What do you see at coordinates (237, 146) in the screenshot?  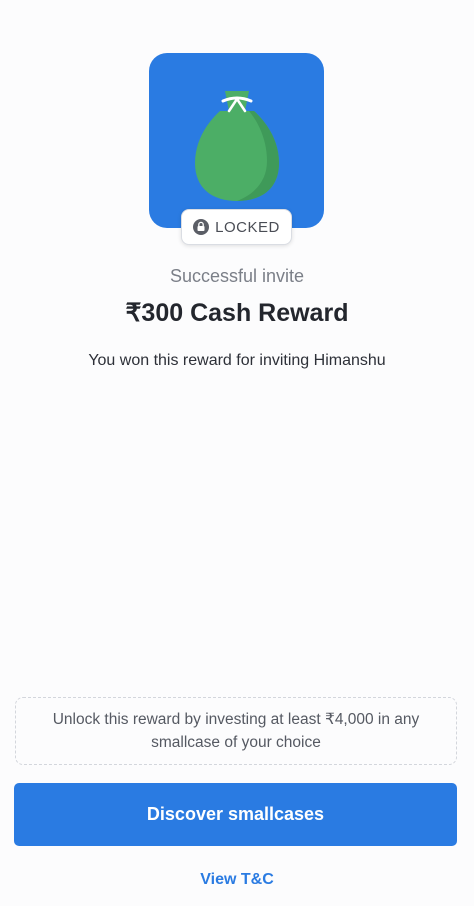 I see `money-bag-icon` at bounding box center [237, 146].